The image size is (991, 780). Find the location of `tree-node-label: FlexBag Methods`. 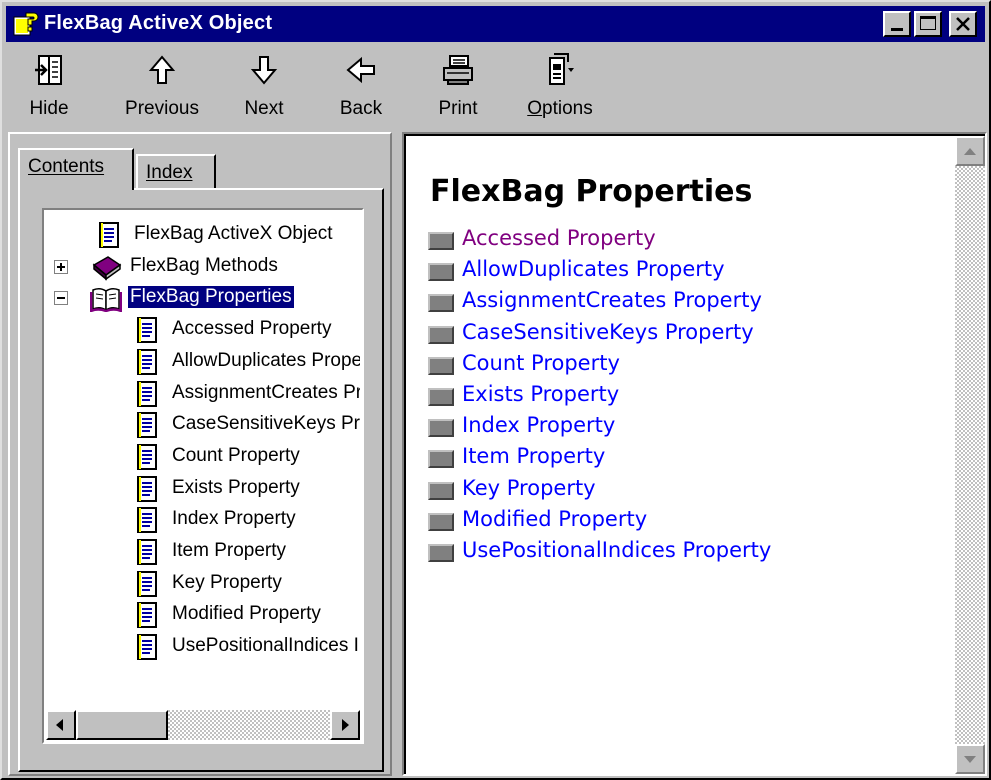

tree-node-label: FlexBag Methods is located at coordinates (204, 265).